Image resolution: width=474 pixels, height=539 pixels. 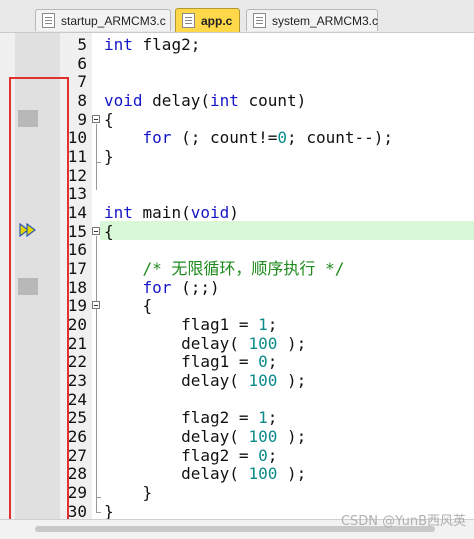 I want to click on code-line: 27 flag2 = 0;, so click(x=237, y=455).